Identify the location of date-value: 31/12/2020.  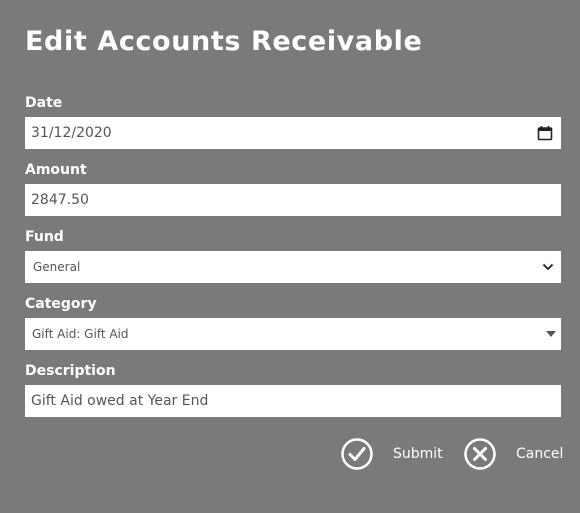
(71, 133).